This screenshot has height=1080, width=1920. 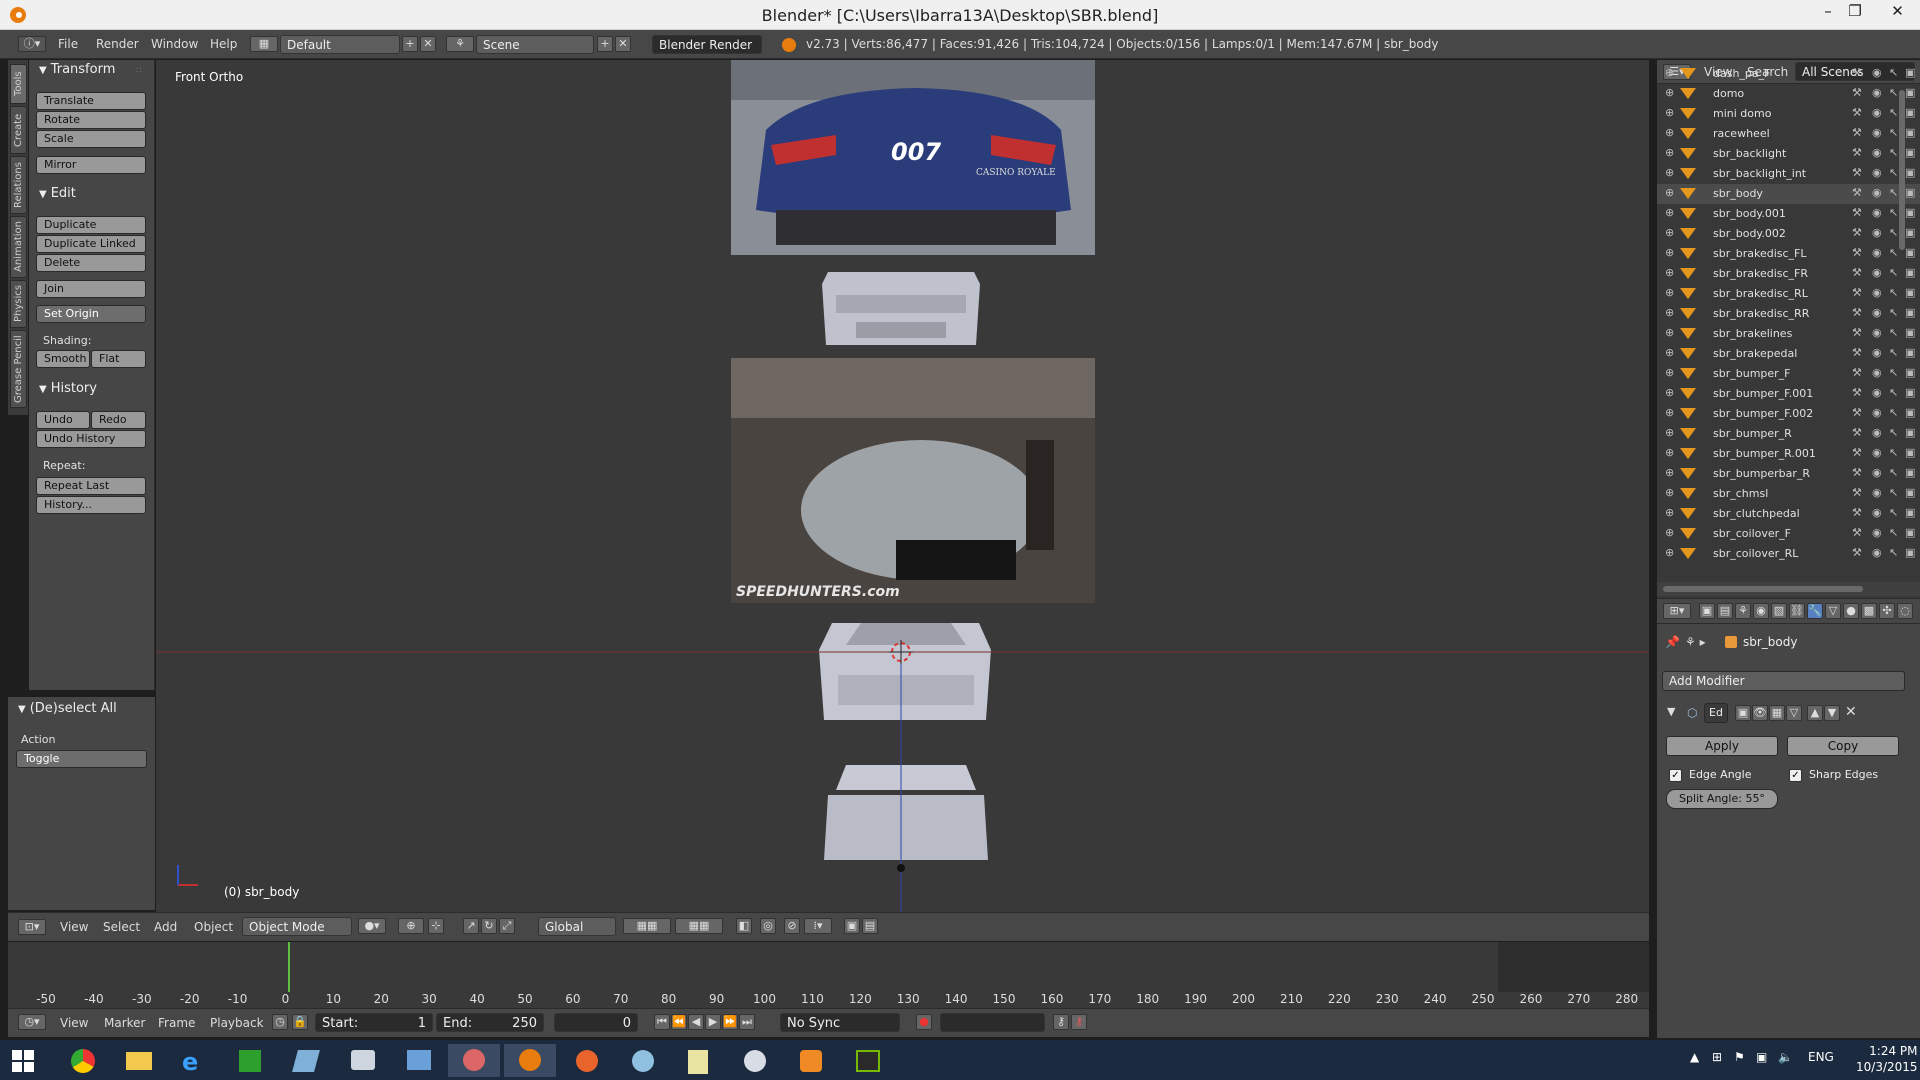 I want to click on outliner-row: ⊕ sbr_brakelines ⚒ ◉ ↖ ▣, so click(x=1788, y=334).